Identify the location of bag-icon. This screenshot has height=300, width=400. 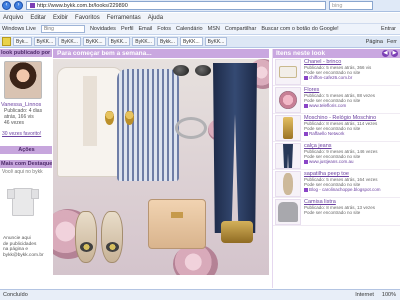
(288, 72).